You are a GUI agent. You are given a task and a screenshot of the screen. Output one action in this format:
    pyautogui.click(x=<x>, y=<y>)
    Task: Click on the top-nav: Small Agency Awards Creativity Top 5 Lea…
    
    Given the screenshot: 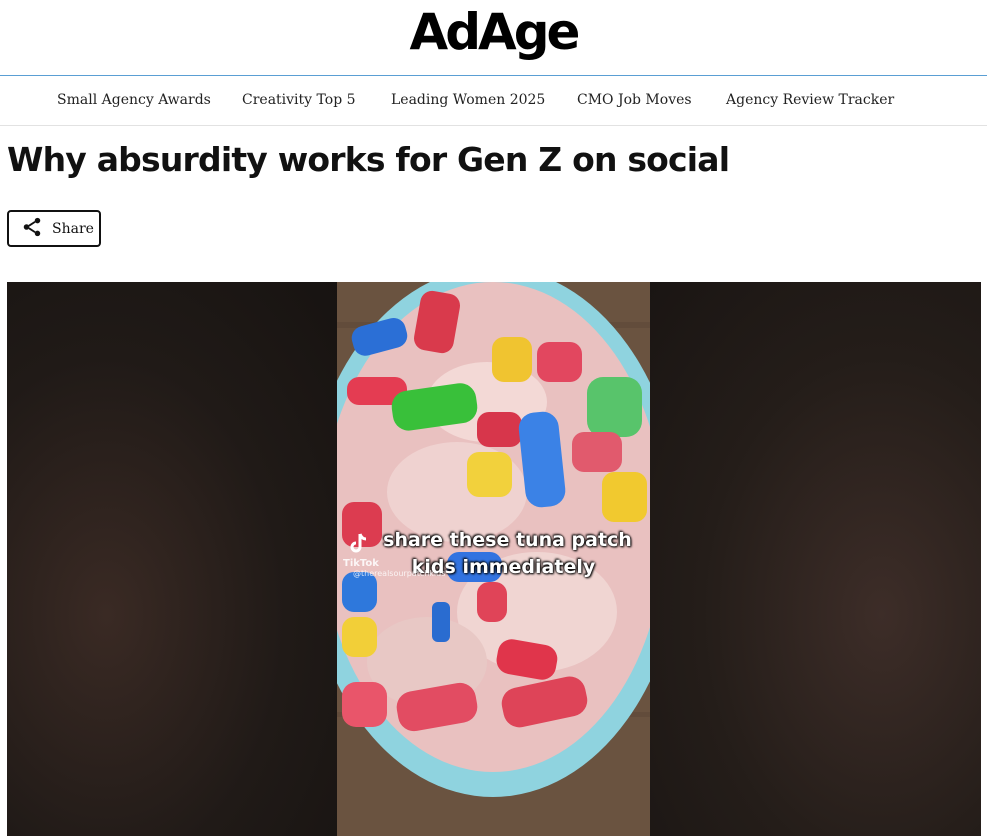 What is the action you would take?
    pyautogui.click(x=493, y=101)
    